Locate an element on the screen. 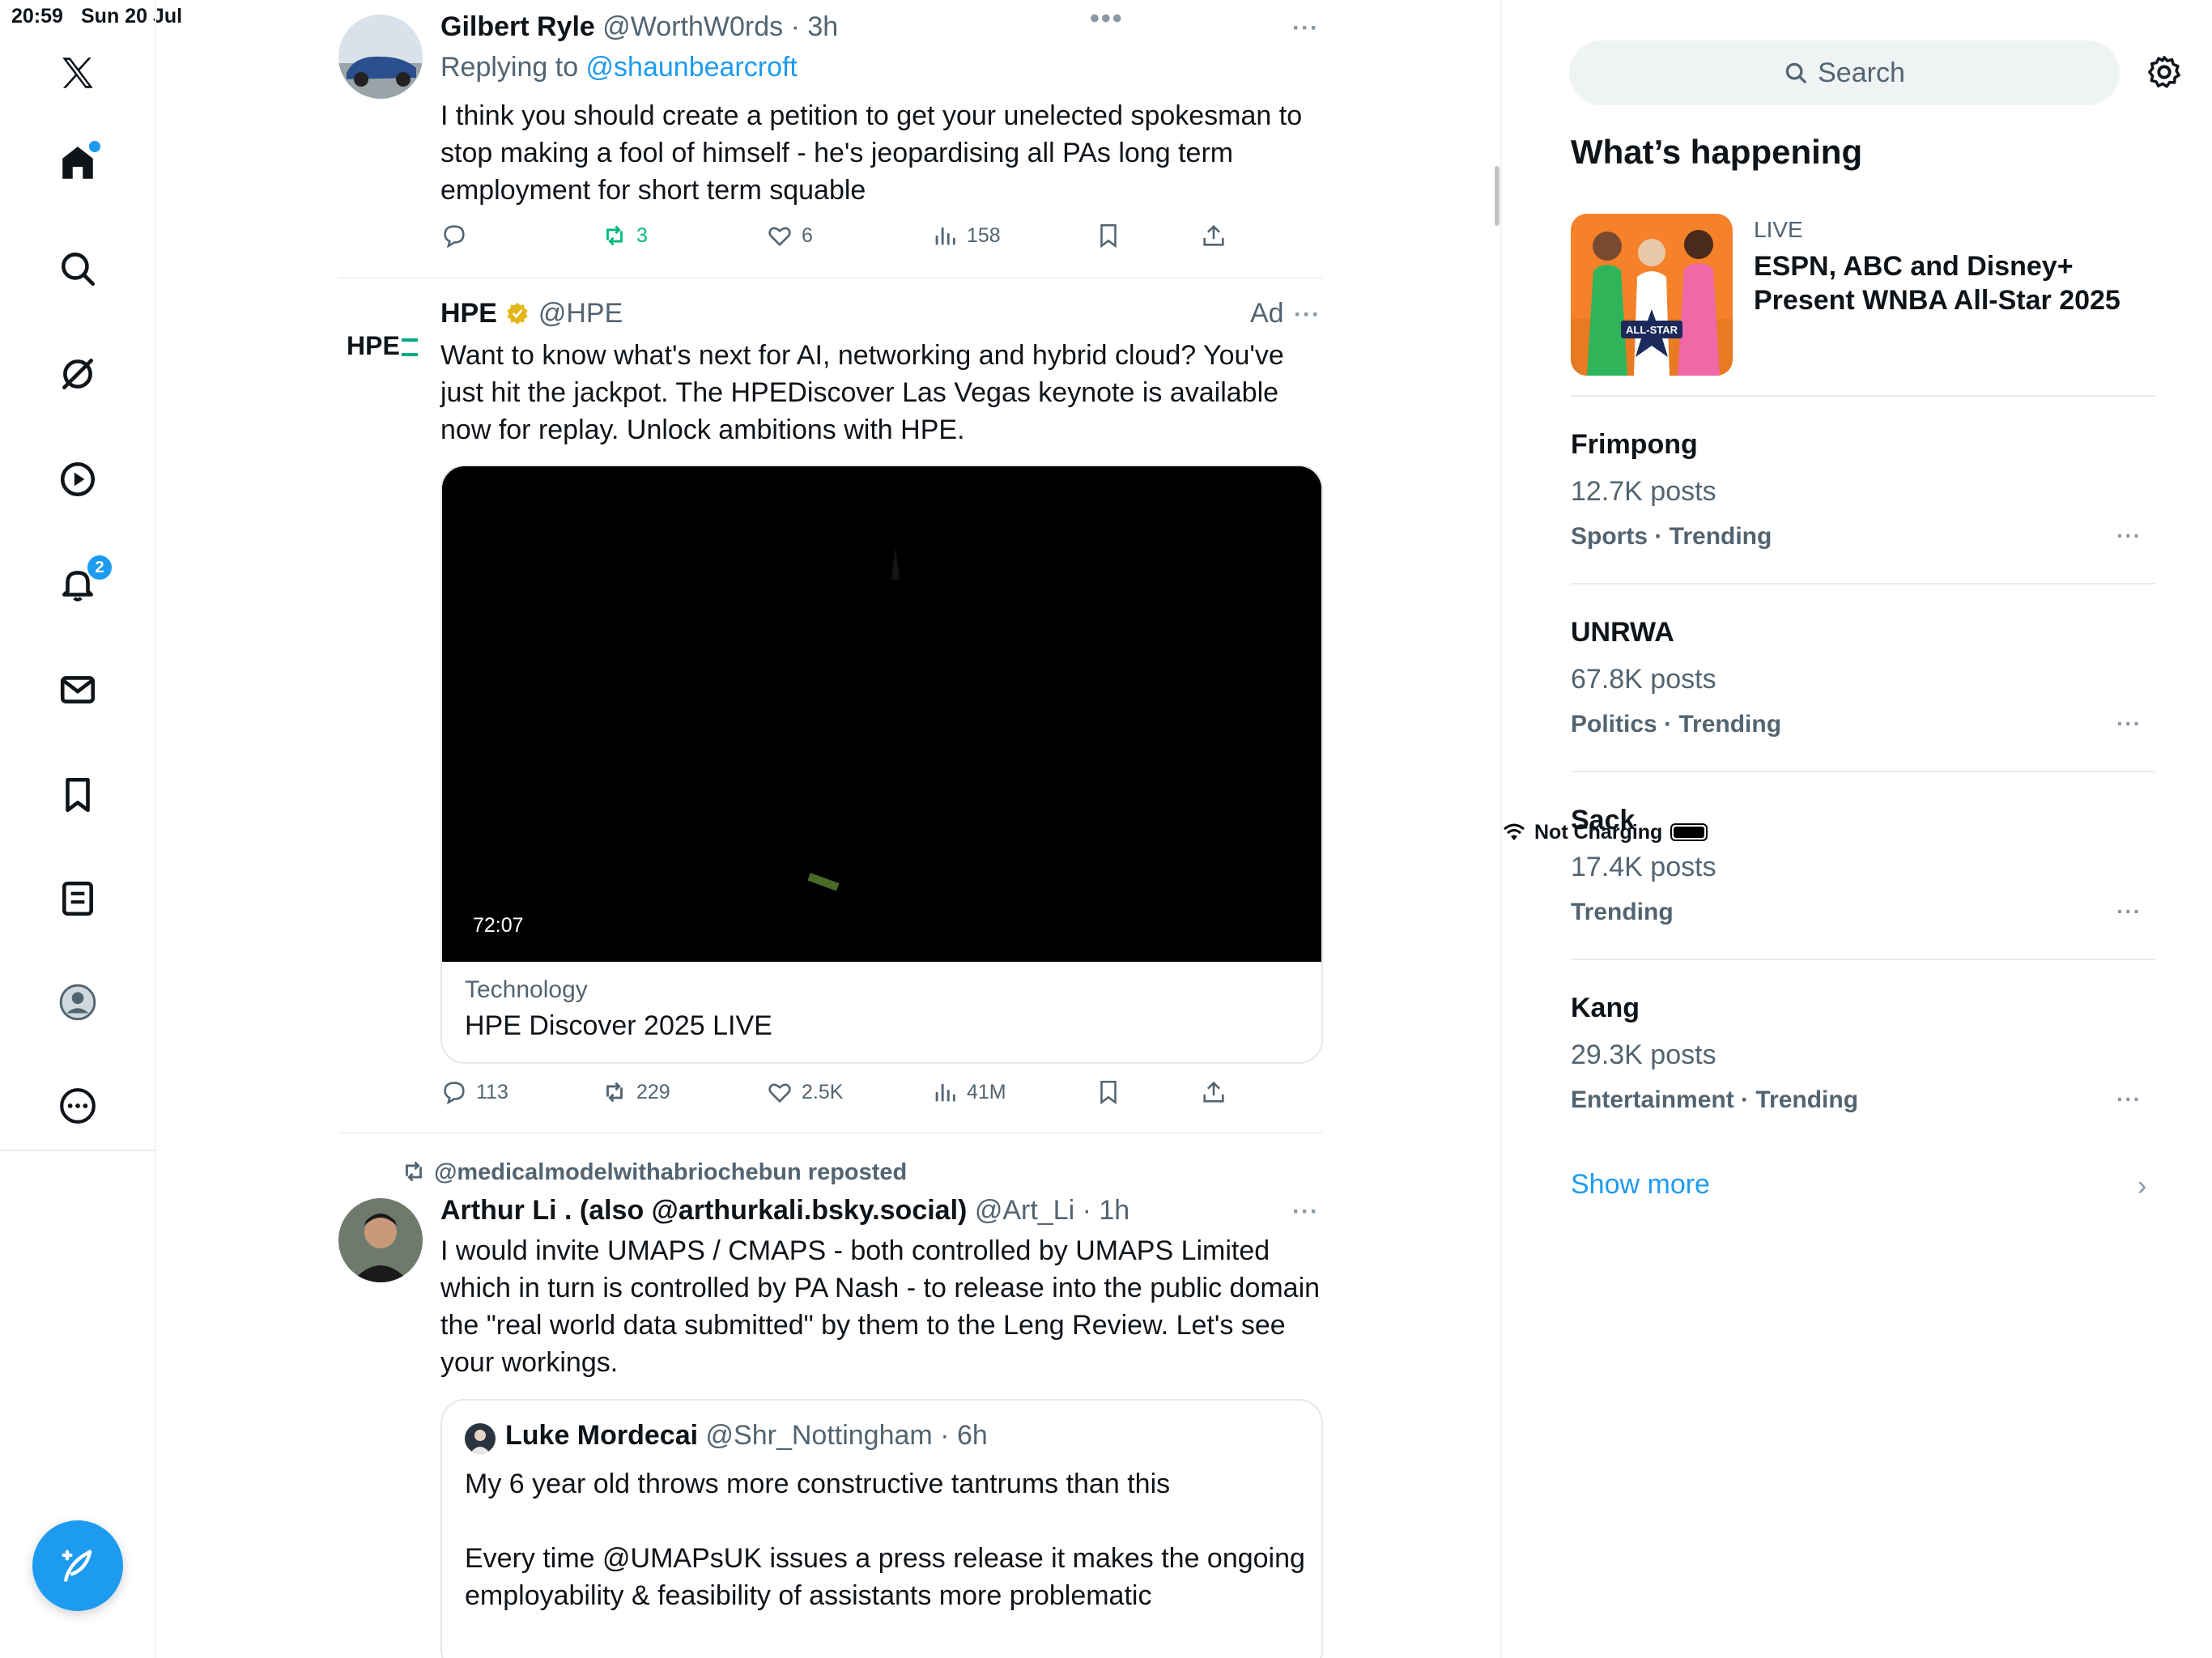  tweet-time: · 1h is located at coordinates (1106, 1210).